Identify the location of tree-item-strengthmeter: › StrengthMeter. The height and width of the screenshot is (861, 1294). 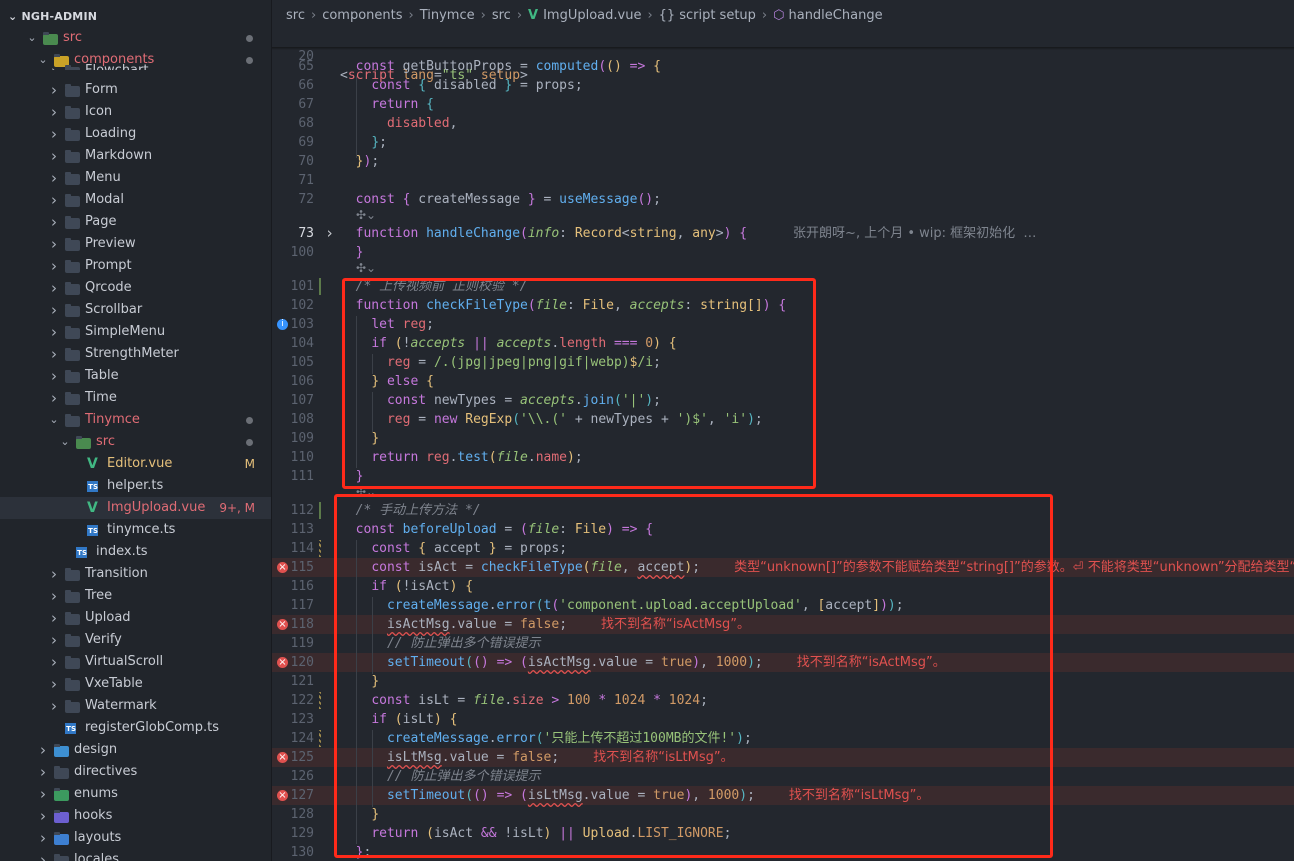
(135, 354).